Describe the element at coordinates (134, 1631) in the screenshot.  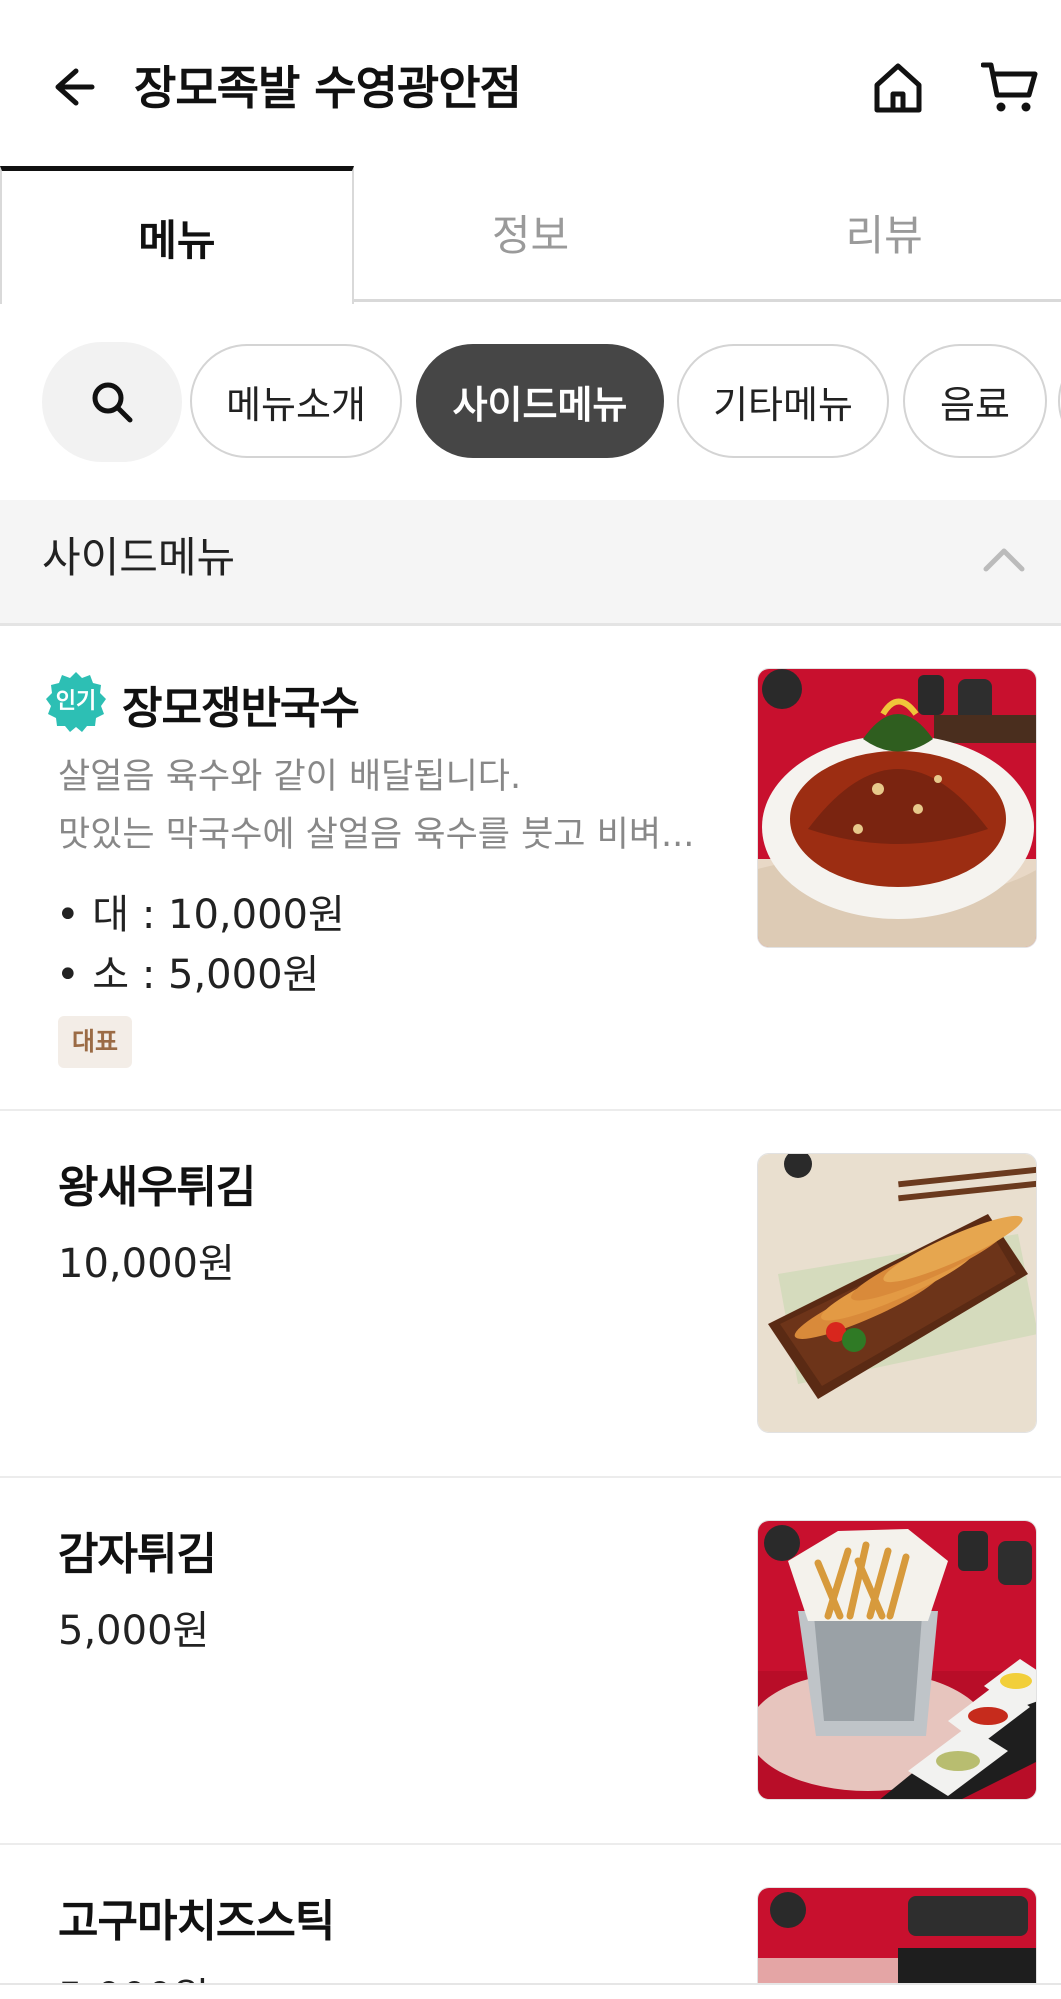
I see `menu-item-price: 5,000원` at that location.